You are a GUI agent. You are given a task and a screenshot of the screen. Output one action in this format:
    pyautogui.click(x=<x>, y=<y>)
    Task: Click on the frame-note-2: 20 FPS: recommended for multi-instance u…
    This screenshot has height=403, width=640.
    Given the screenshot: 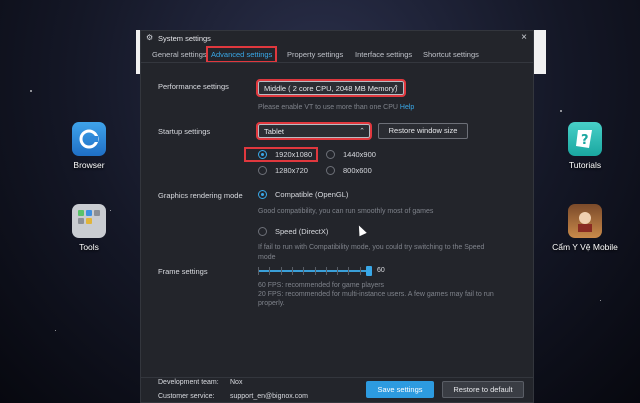 What is the action you would take?
    pyautogui.click(x=376, y=294)
    